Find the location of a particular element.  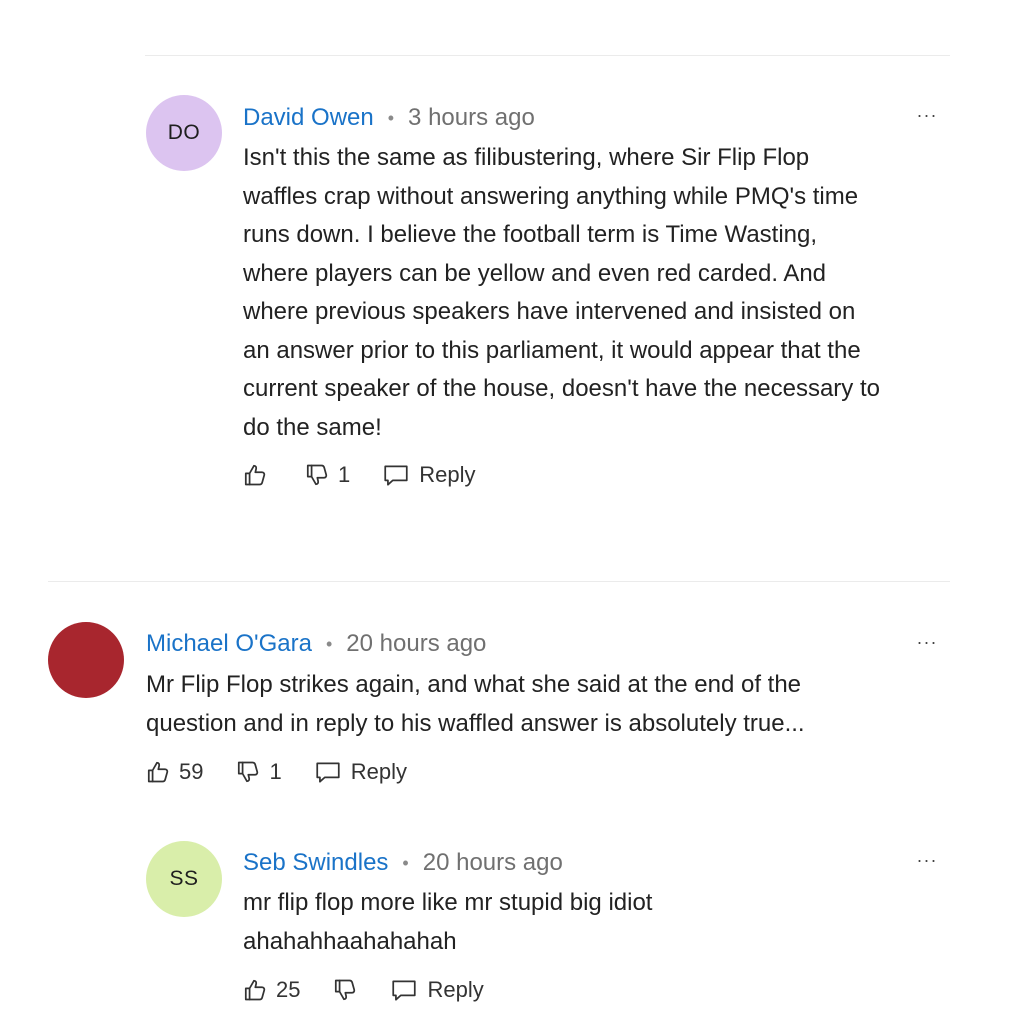

like-button: 25 is located at coordinates (271, 990).